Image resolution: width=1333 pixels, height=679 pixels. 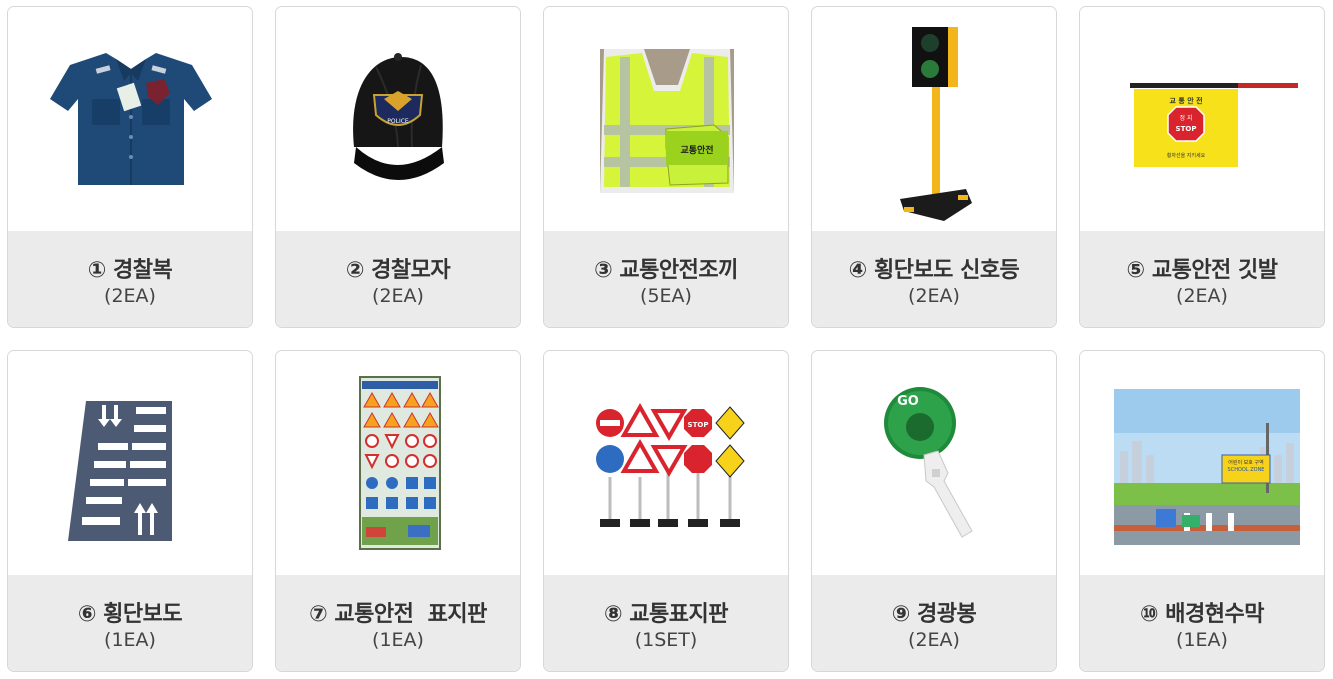 I want to click on product-card: 교통안전 ③ 교통안전조끼 (5EA), so click(x=666, y=167).